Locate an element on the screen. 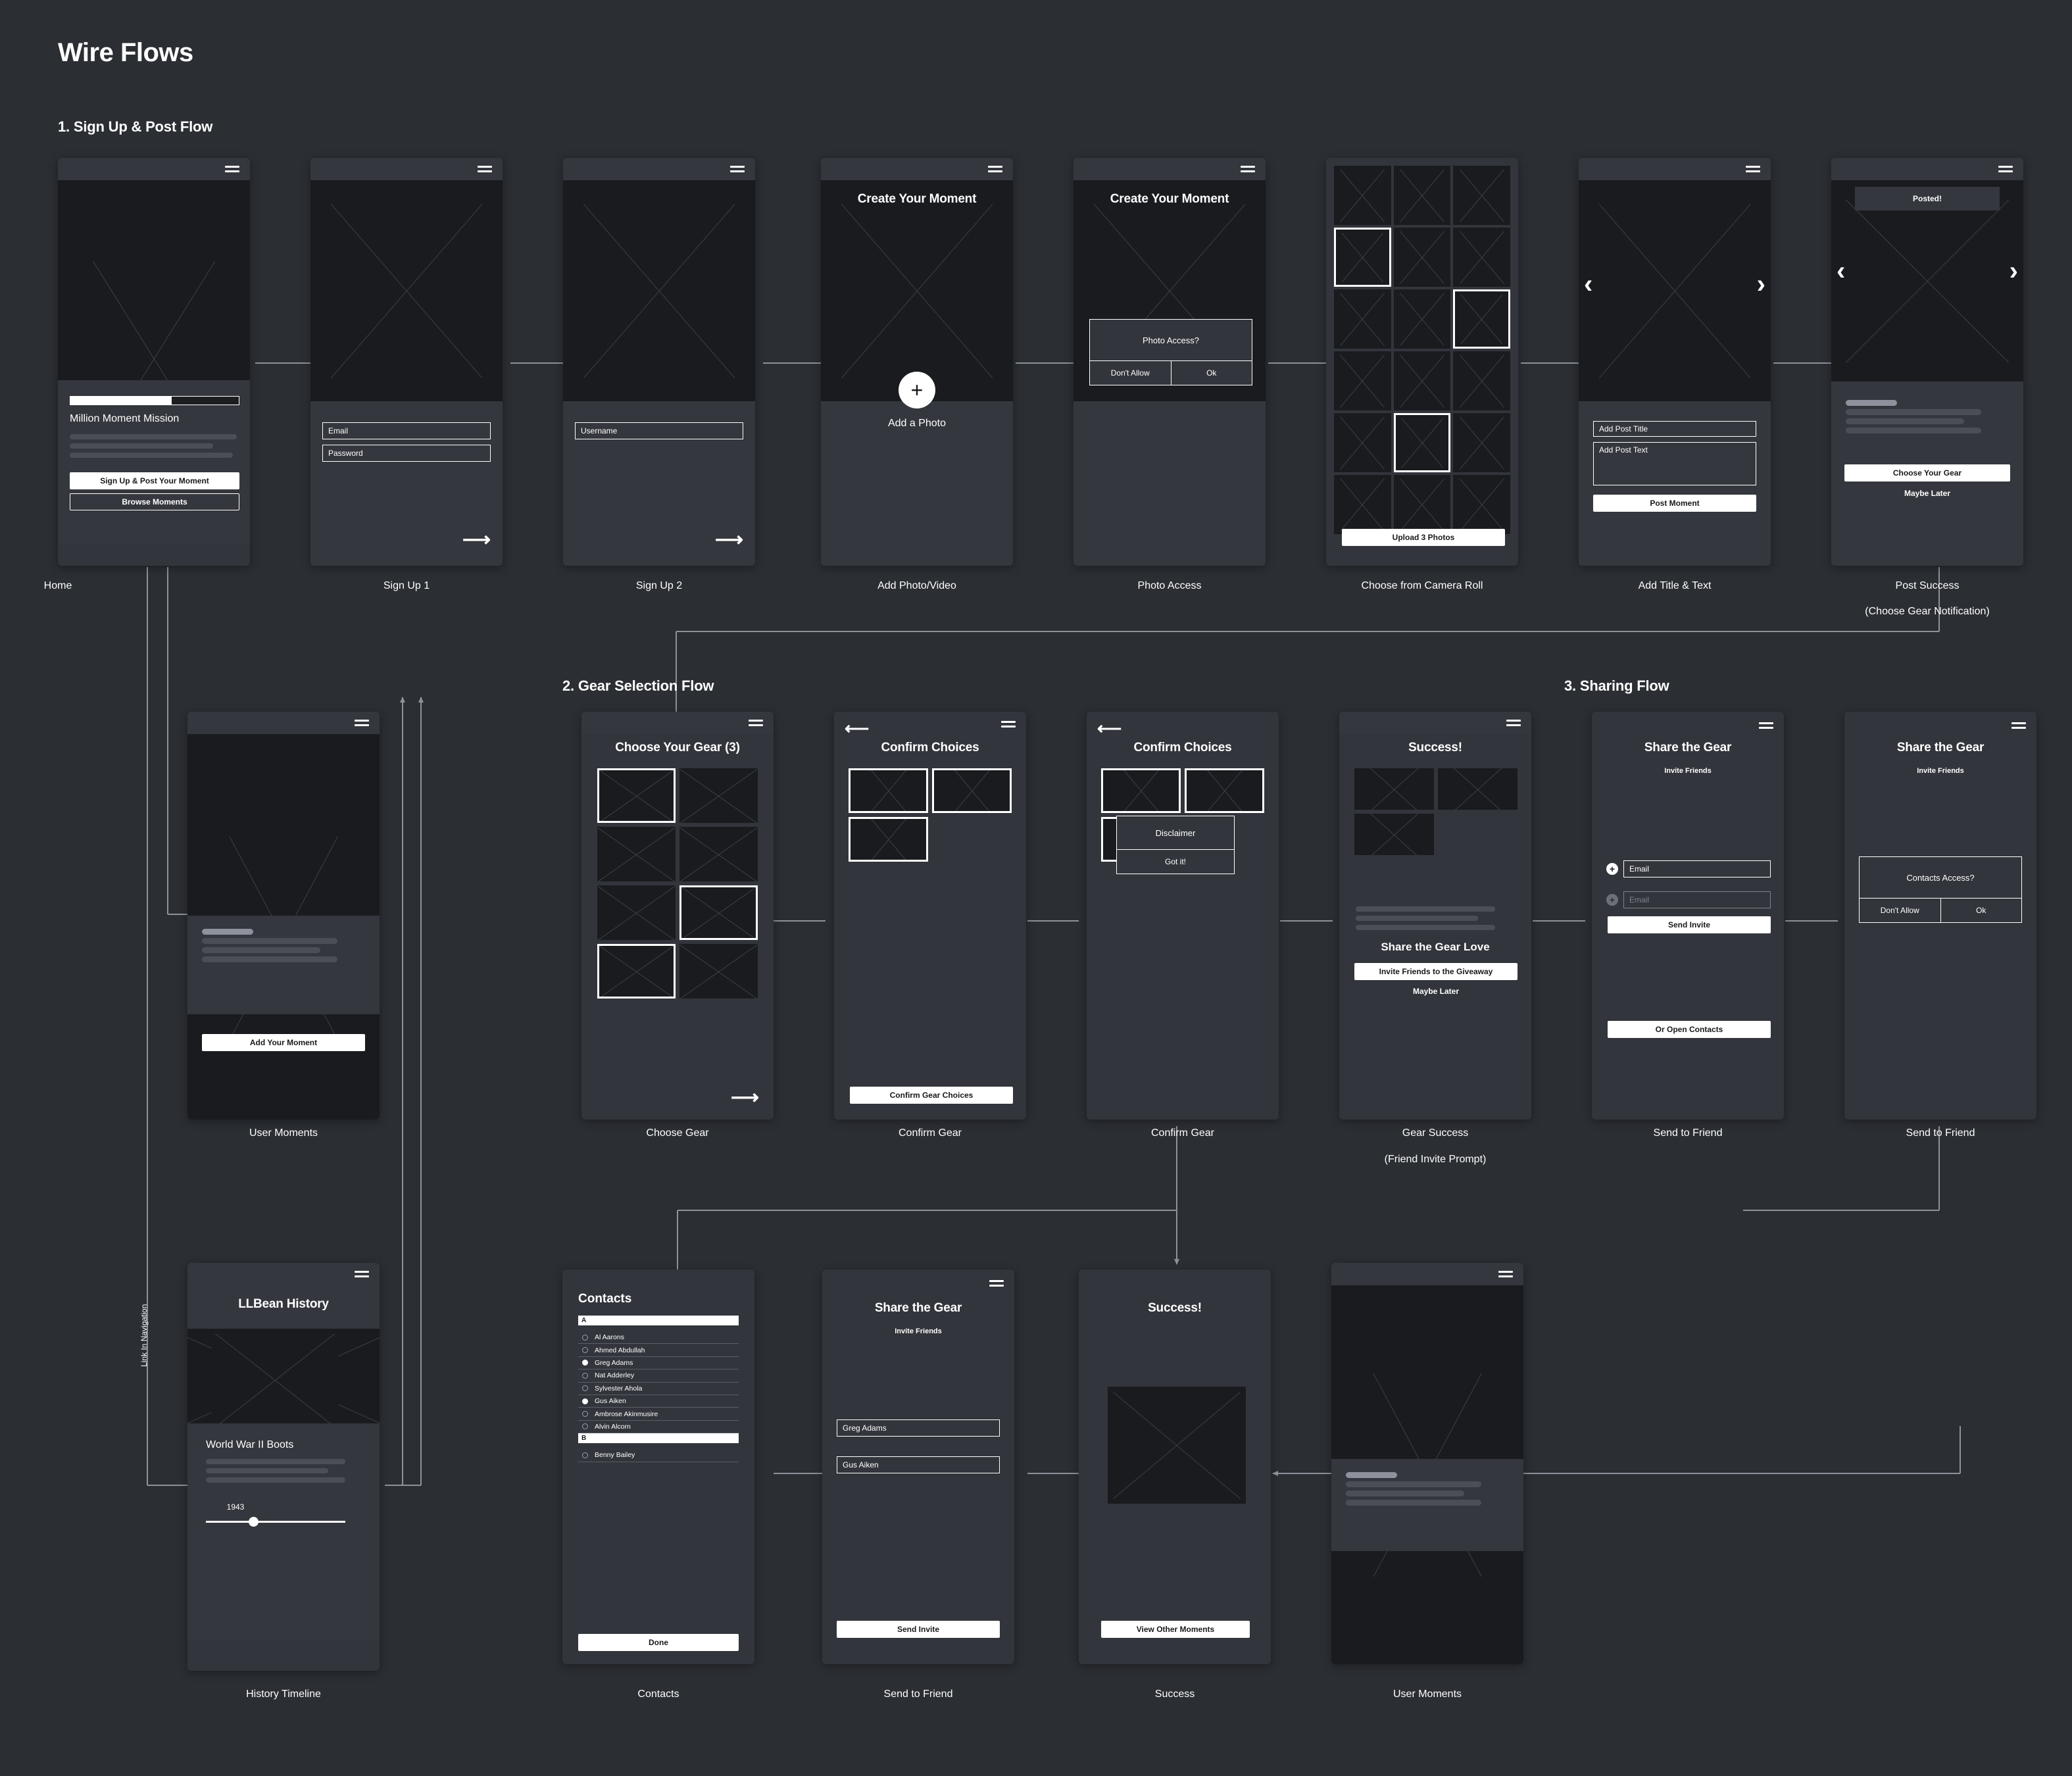 Image resolution: width=2072 pixels, height=1776 pixels. contact-row: Nat Adderley is located at coordinates (658, 1376).